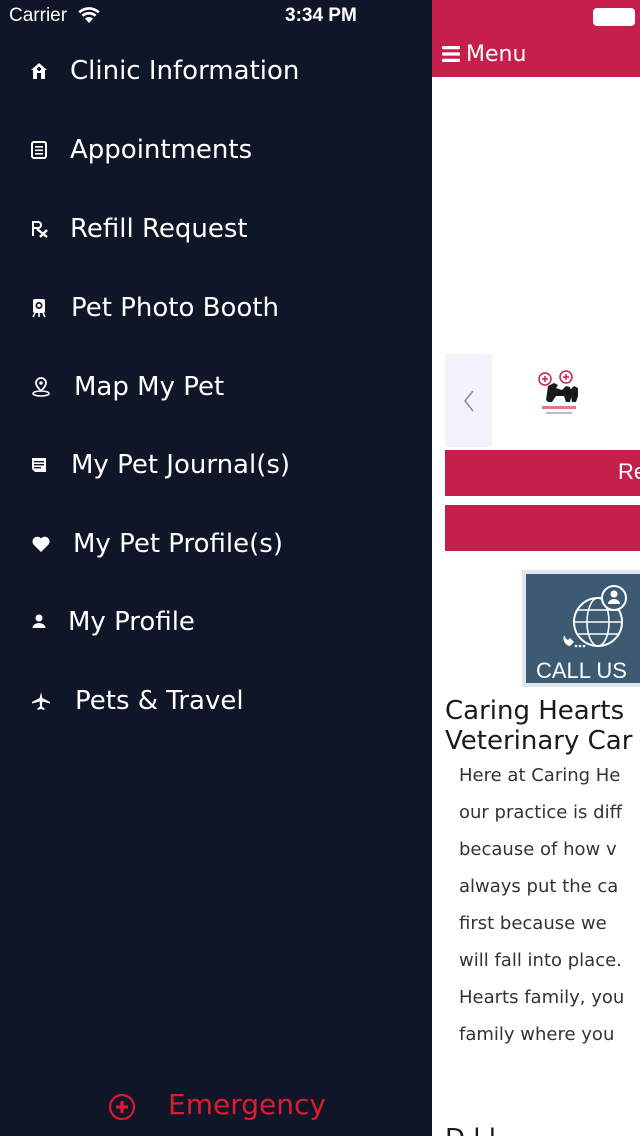 This screenshot has width=640, height=1136. I want to click on request-appointment-button: Re, so click(542, 473).